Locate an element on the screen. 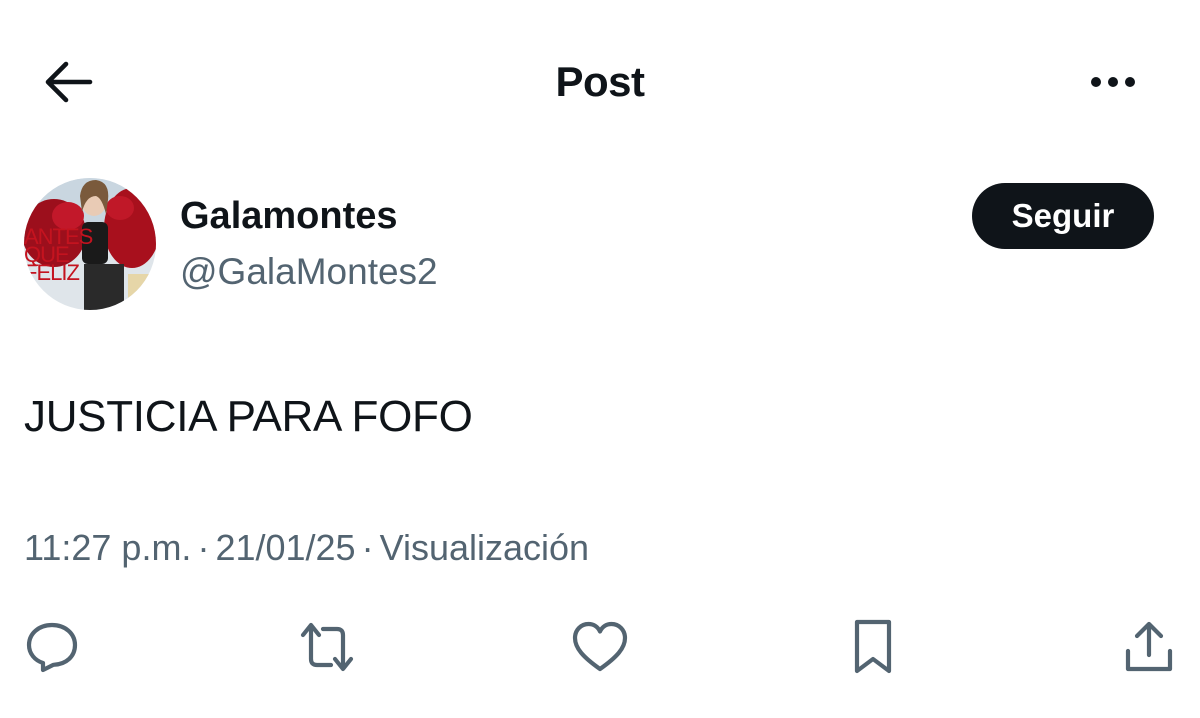 The image size is (1200, 718). post-meta: 11:27 p.m. · 21/01/25 · Visualización is located at coordinates (306, 548).